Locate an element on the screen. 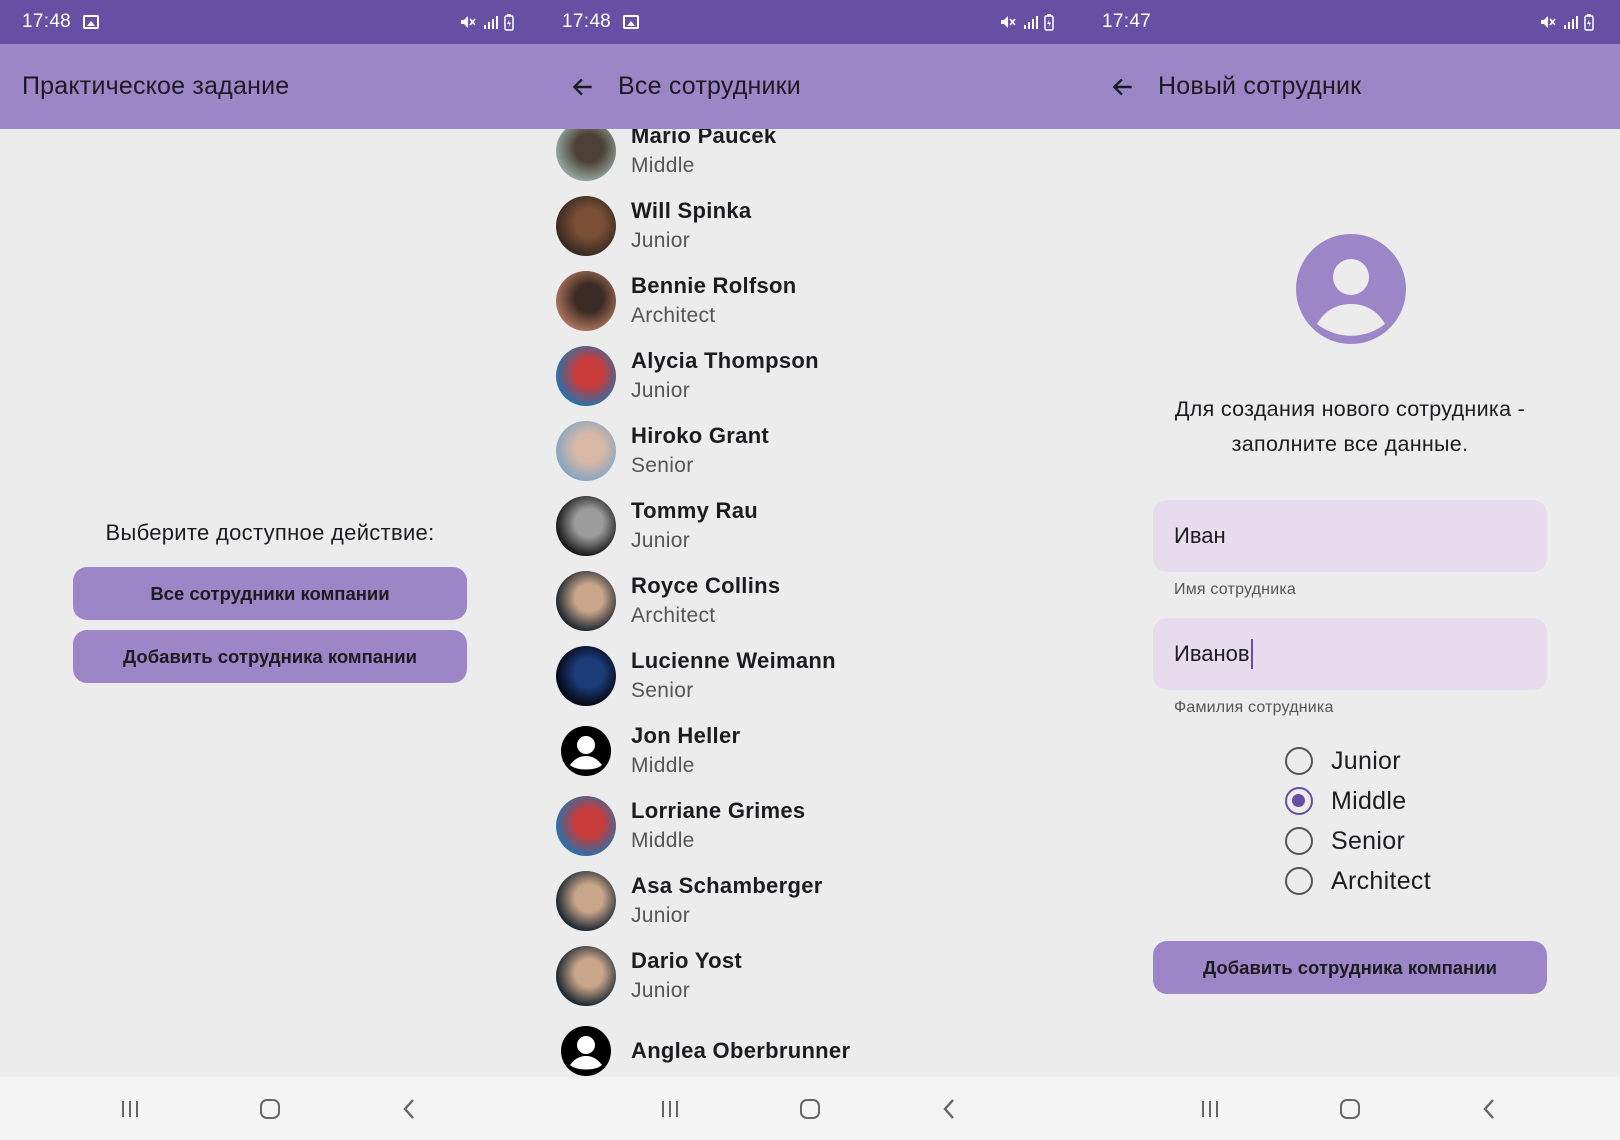  last-name-field: Иванов is located at coordinates (1350, 654).